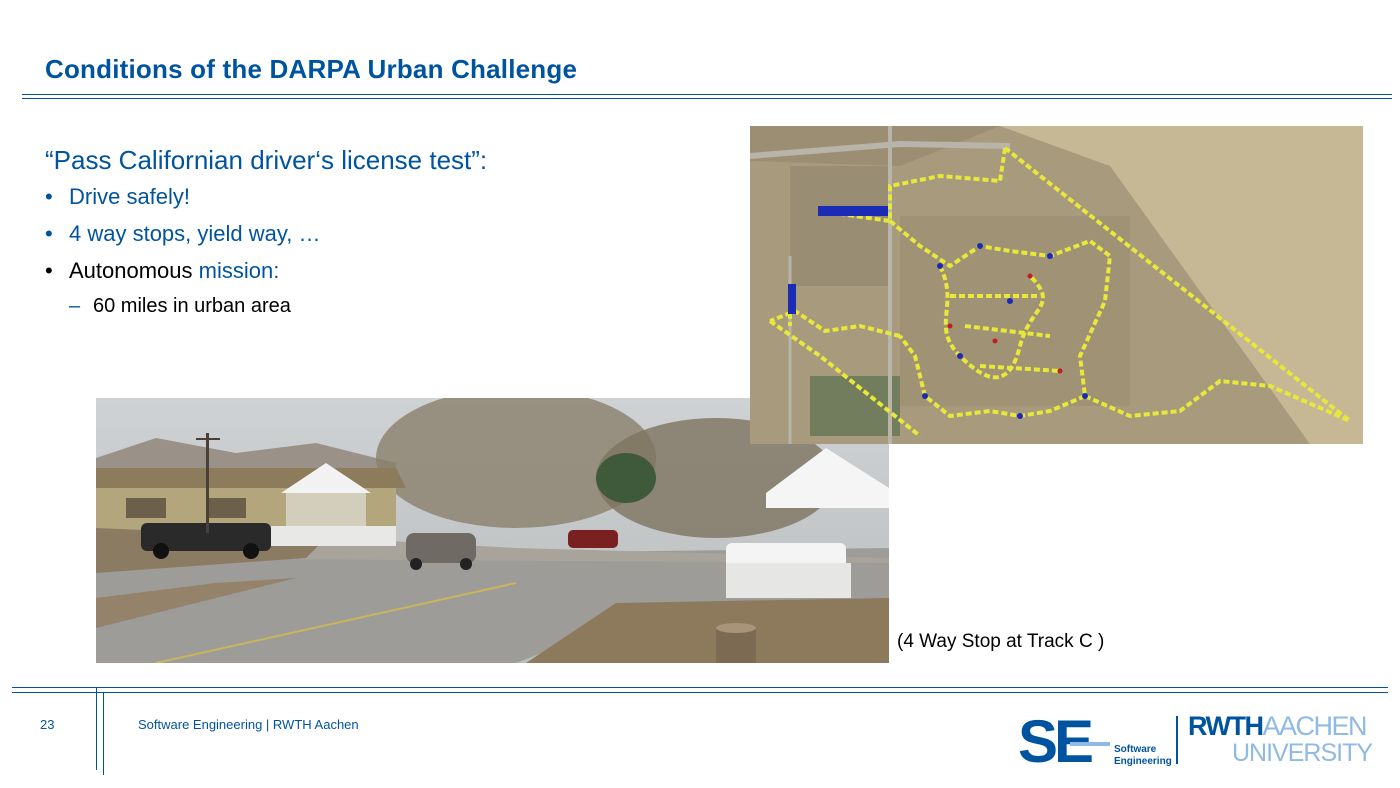  I want to click on footer-divider-left, so click(96, 728).